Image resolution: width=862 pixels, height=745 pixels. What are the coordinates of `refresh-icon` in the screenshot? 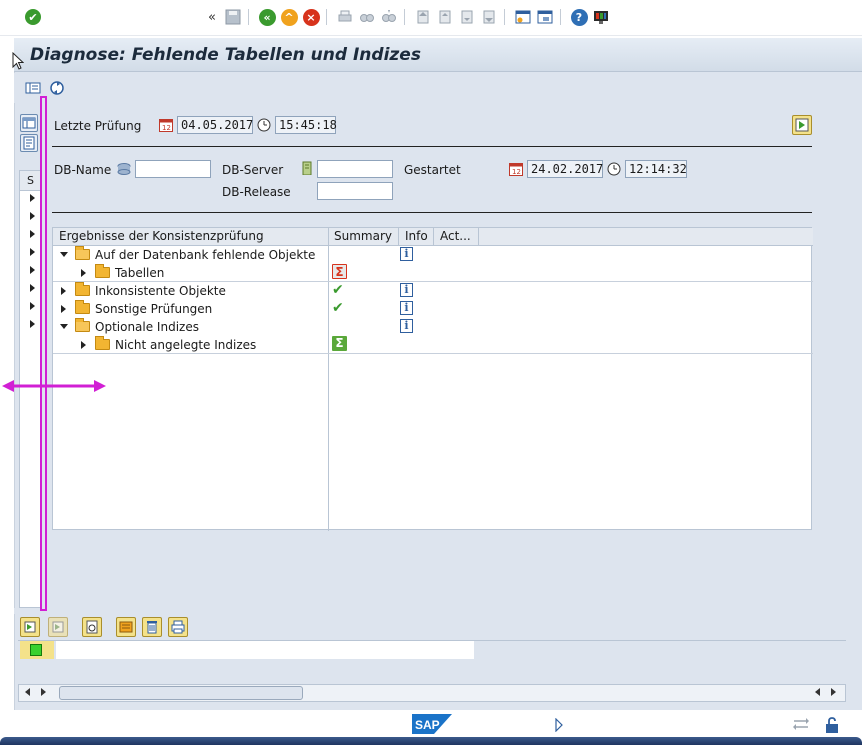 It's located at (57, 88).